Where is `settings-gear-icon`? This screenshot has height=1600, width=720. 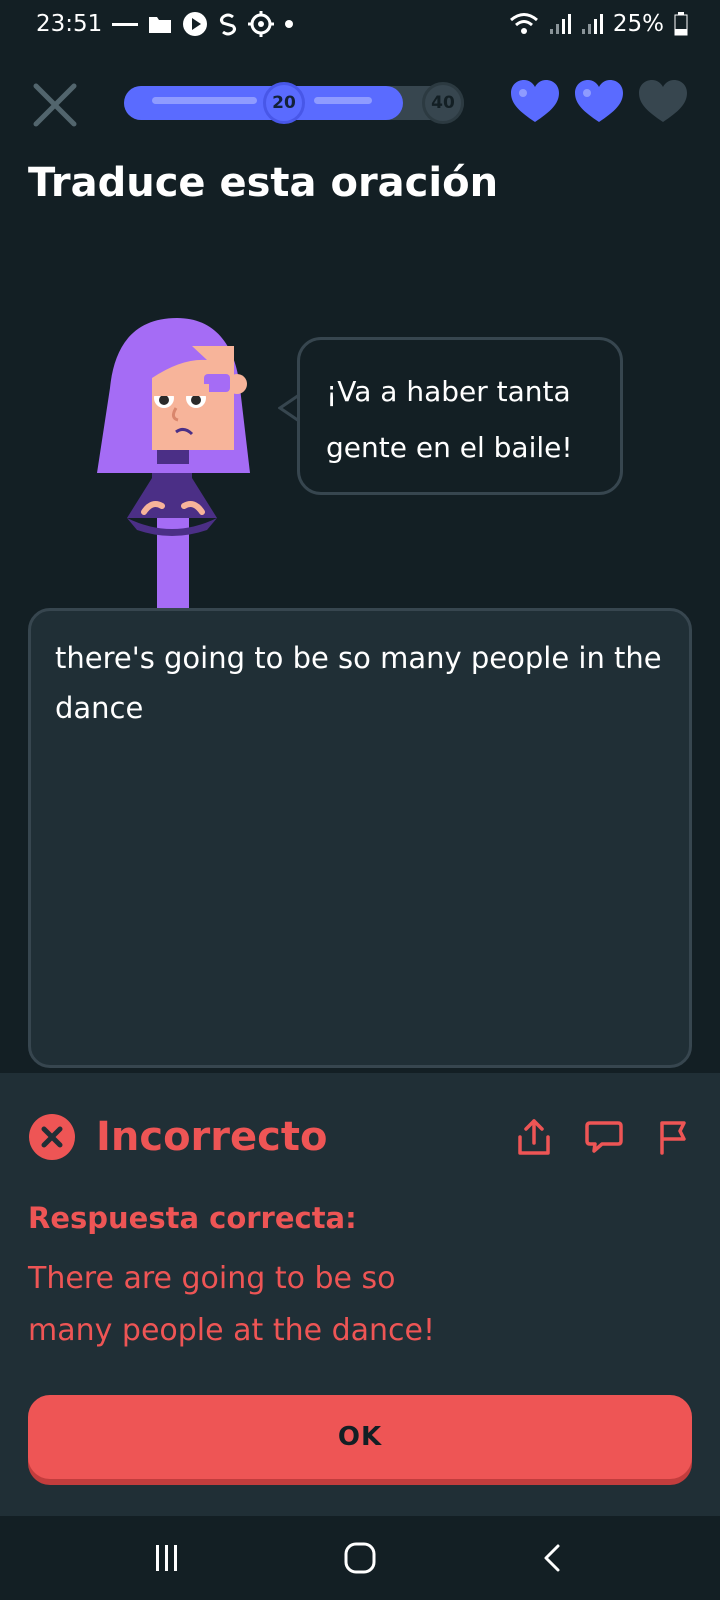
settings-gear-icon is located at coordinates (261, 24).